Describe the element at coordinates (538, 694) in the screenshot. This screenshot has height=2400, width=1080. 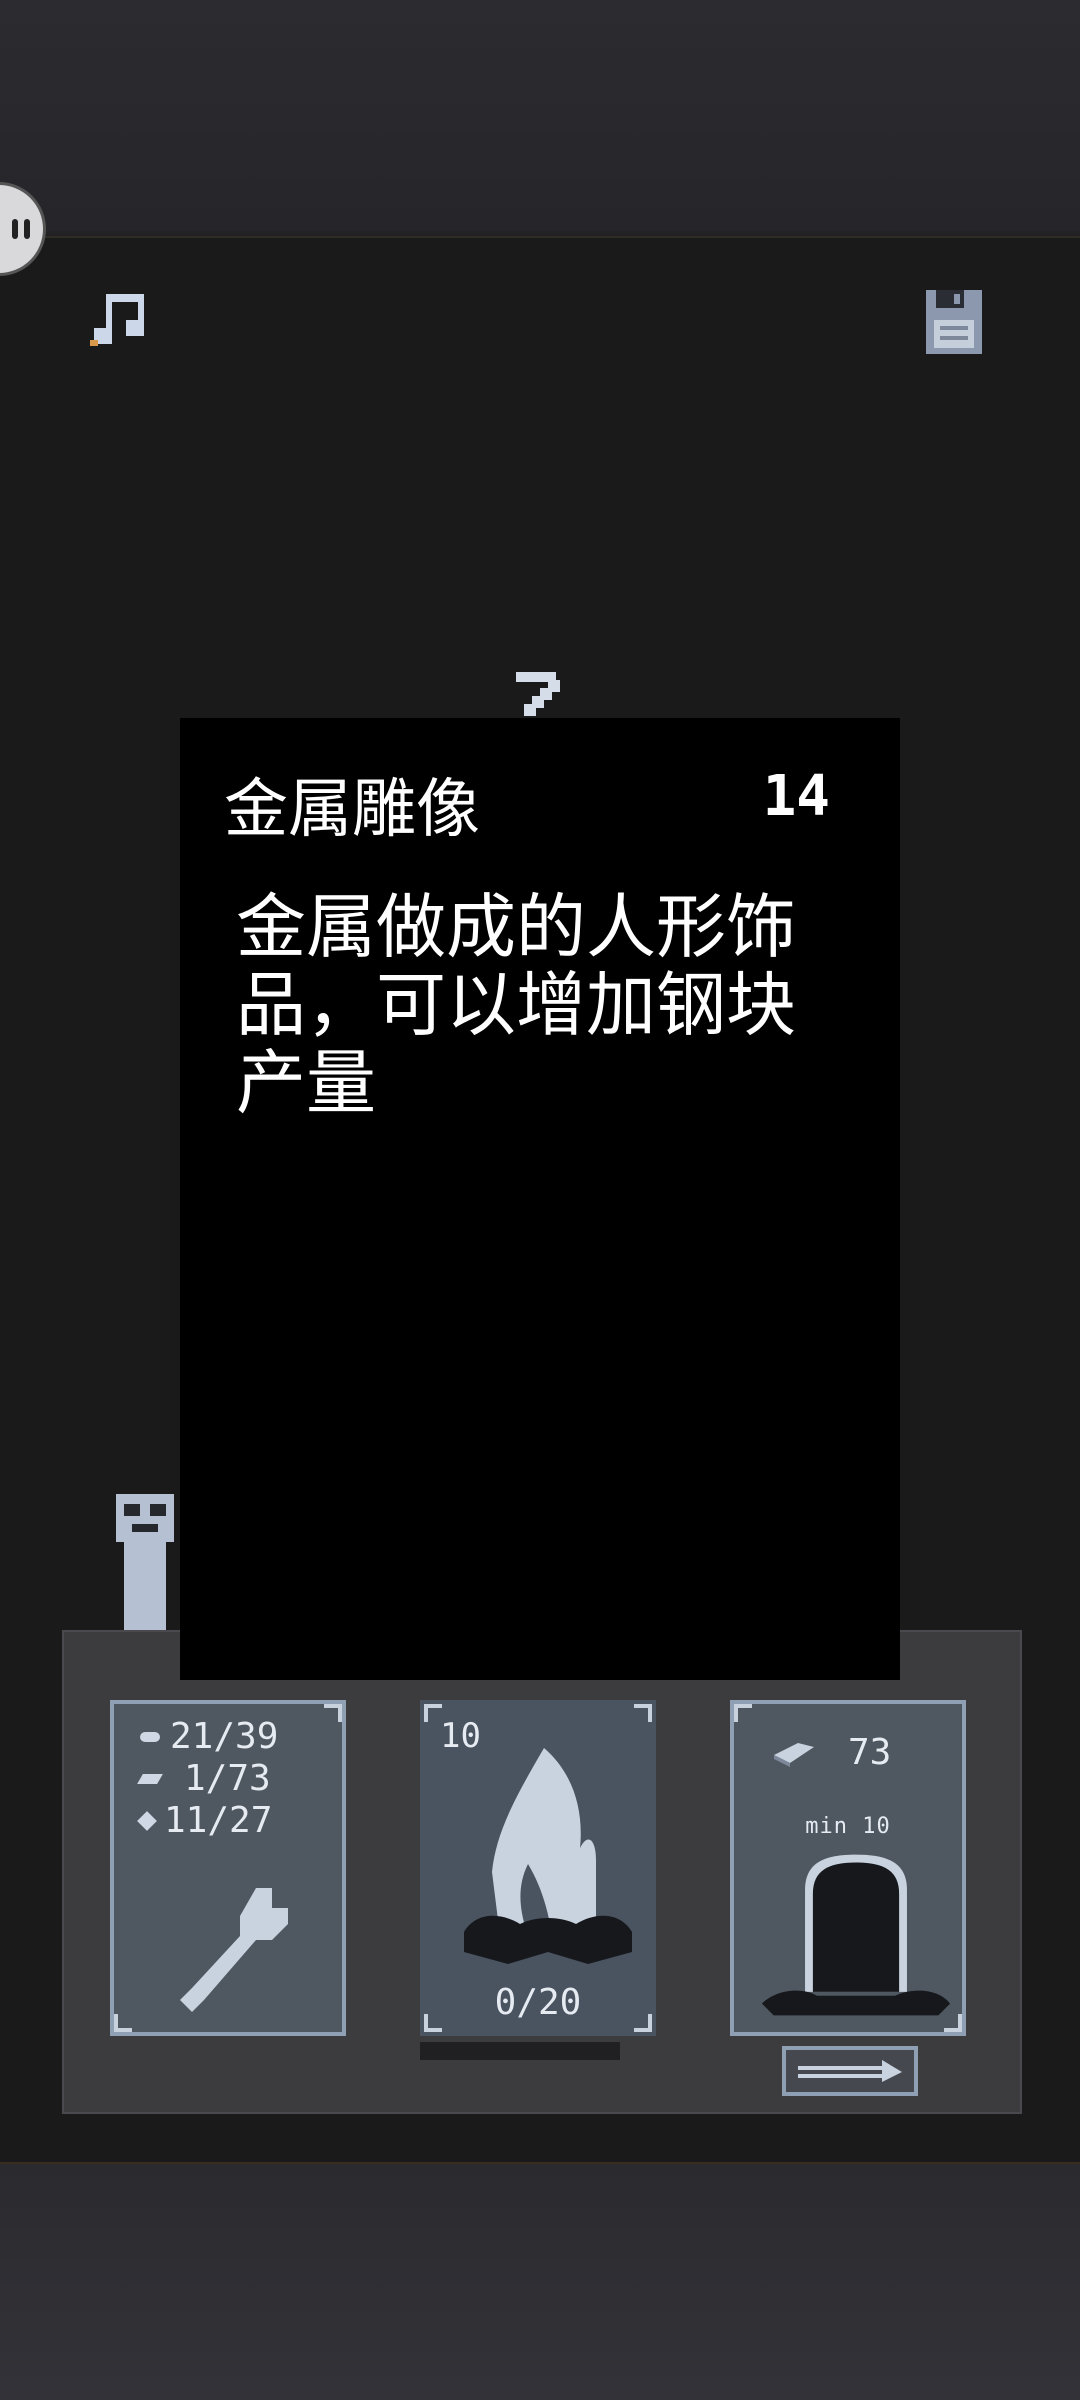
I see `pickaxe-icon` at that location.